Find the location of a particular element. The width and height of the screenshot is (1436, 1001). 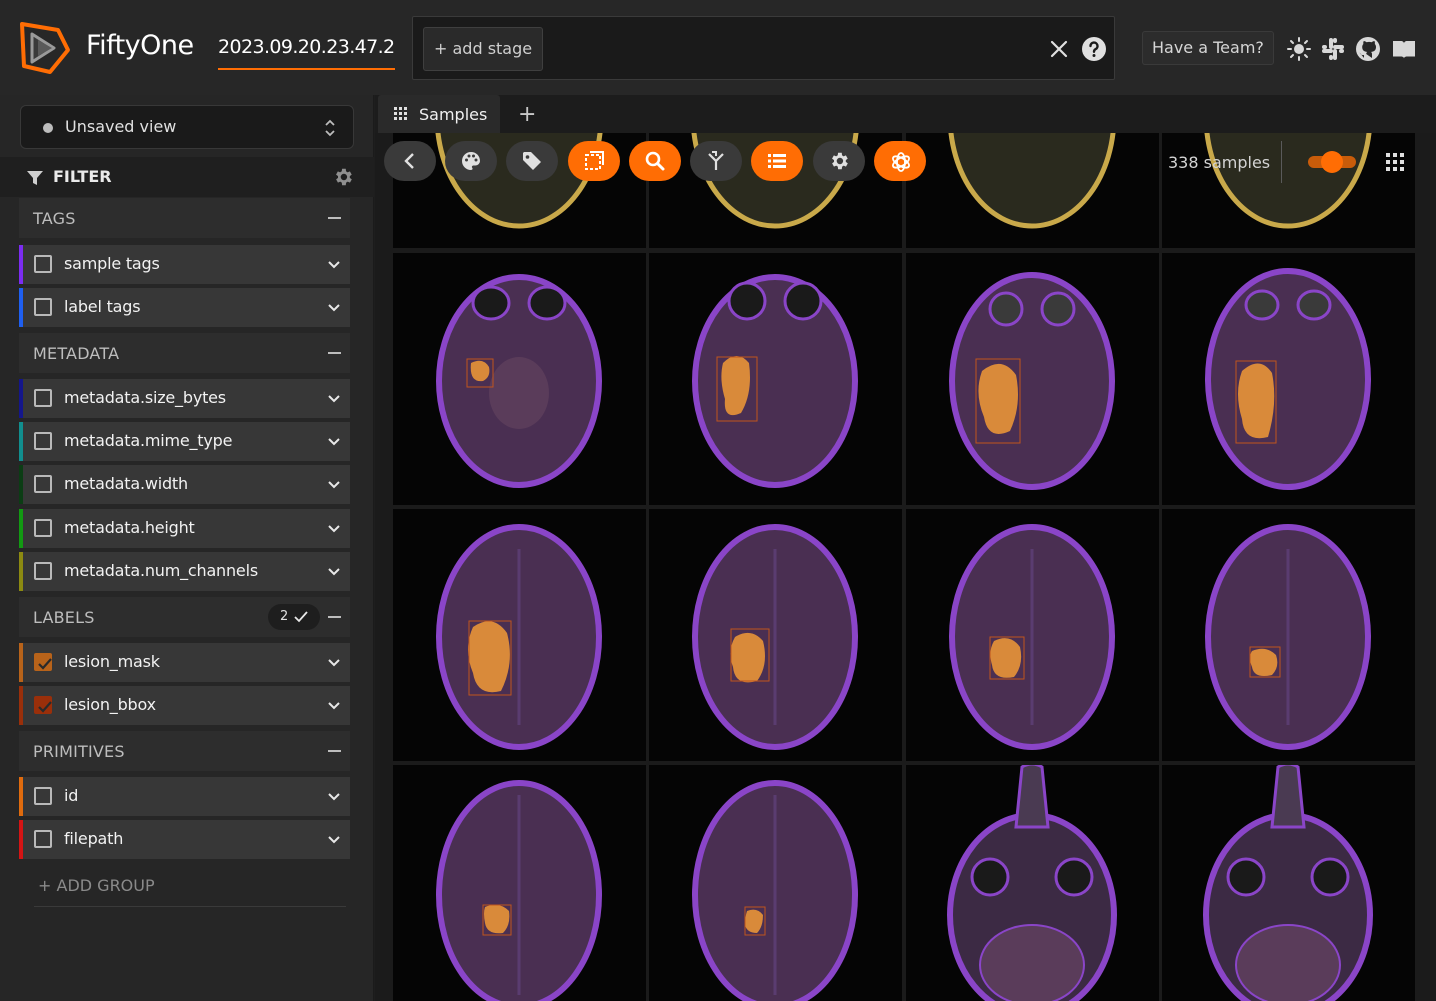

crop-icon is located at coordinates (594, 160).